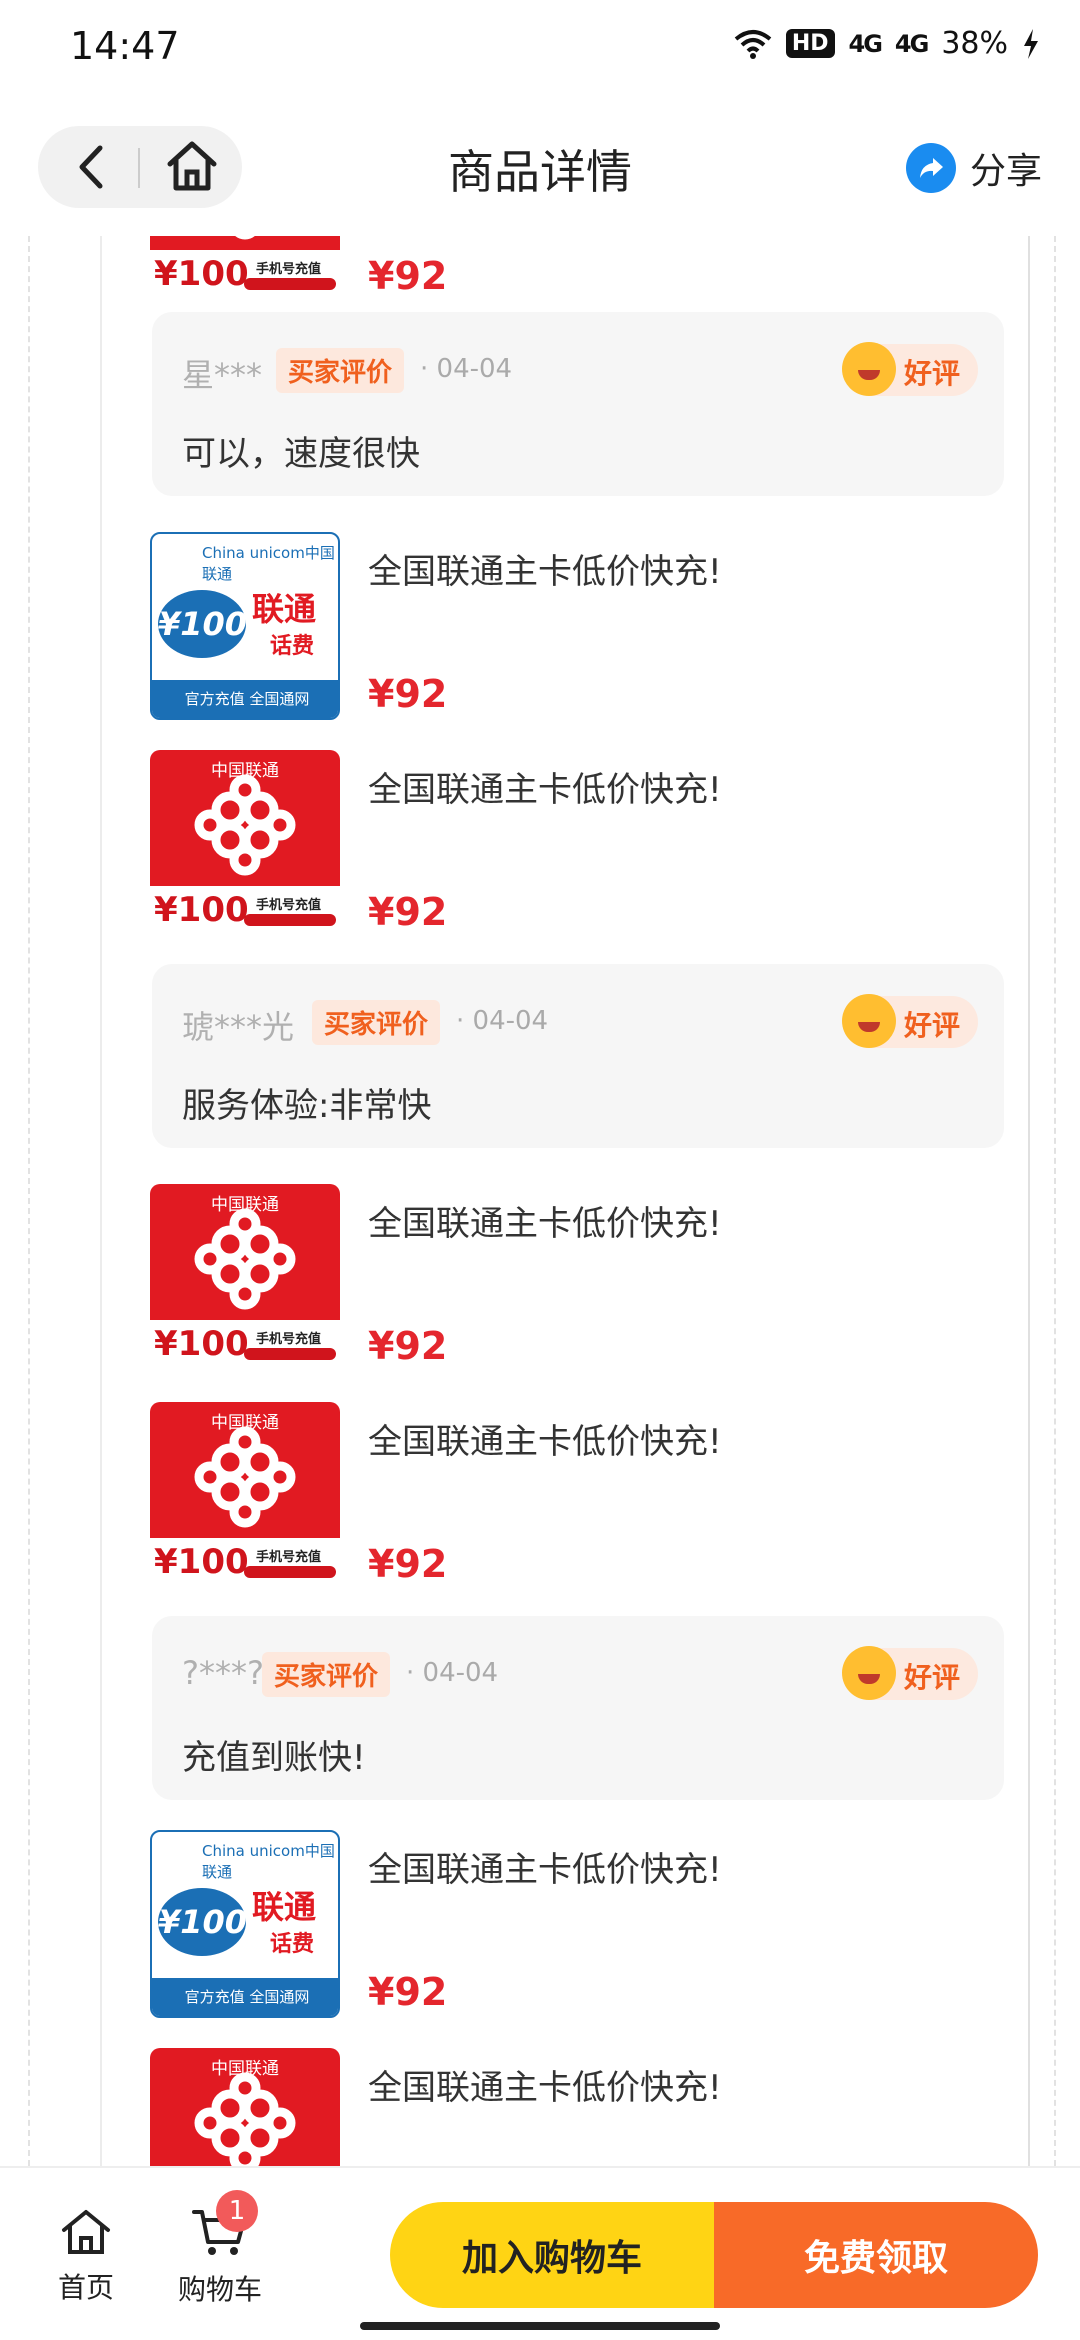 Image resolution: width=1080 pixels, height=2340 pixels. Describe the element at coordinates (540, 2326) in the screenshot. I see `home-indicator` at that location.